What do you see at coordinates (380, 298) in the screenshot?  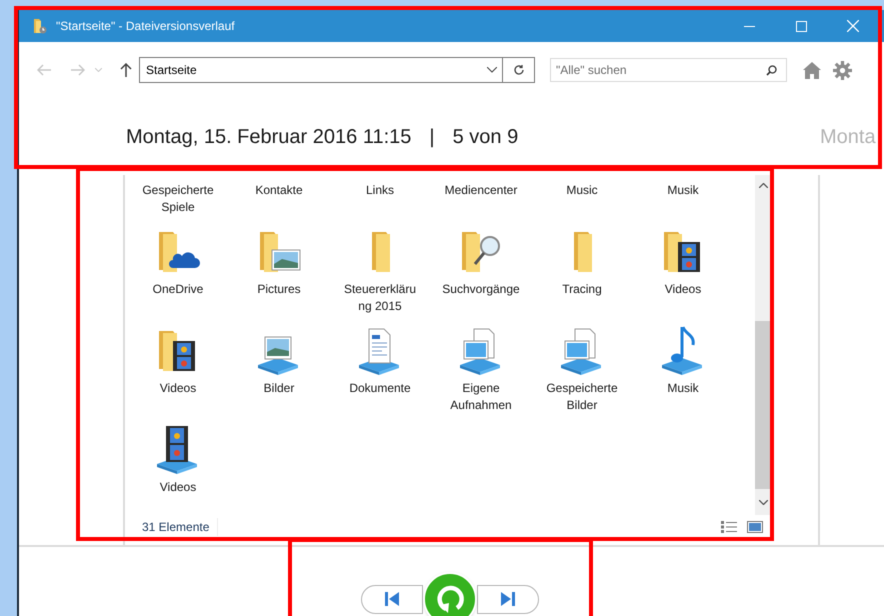 I see `file-name: Steuererklärung 2015` at bounding box center [380, 298].